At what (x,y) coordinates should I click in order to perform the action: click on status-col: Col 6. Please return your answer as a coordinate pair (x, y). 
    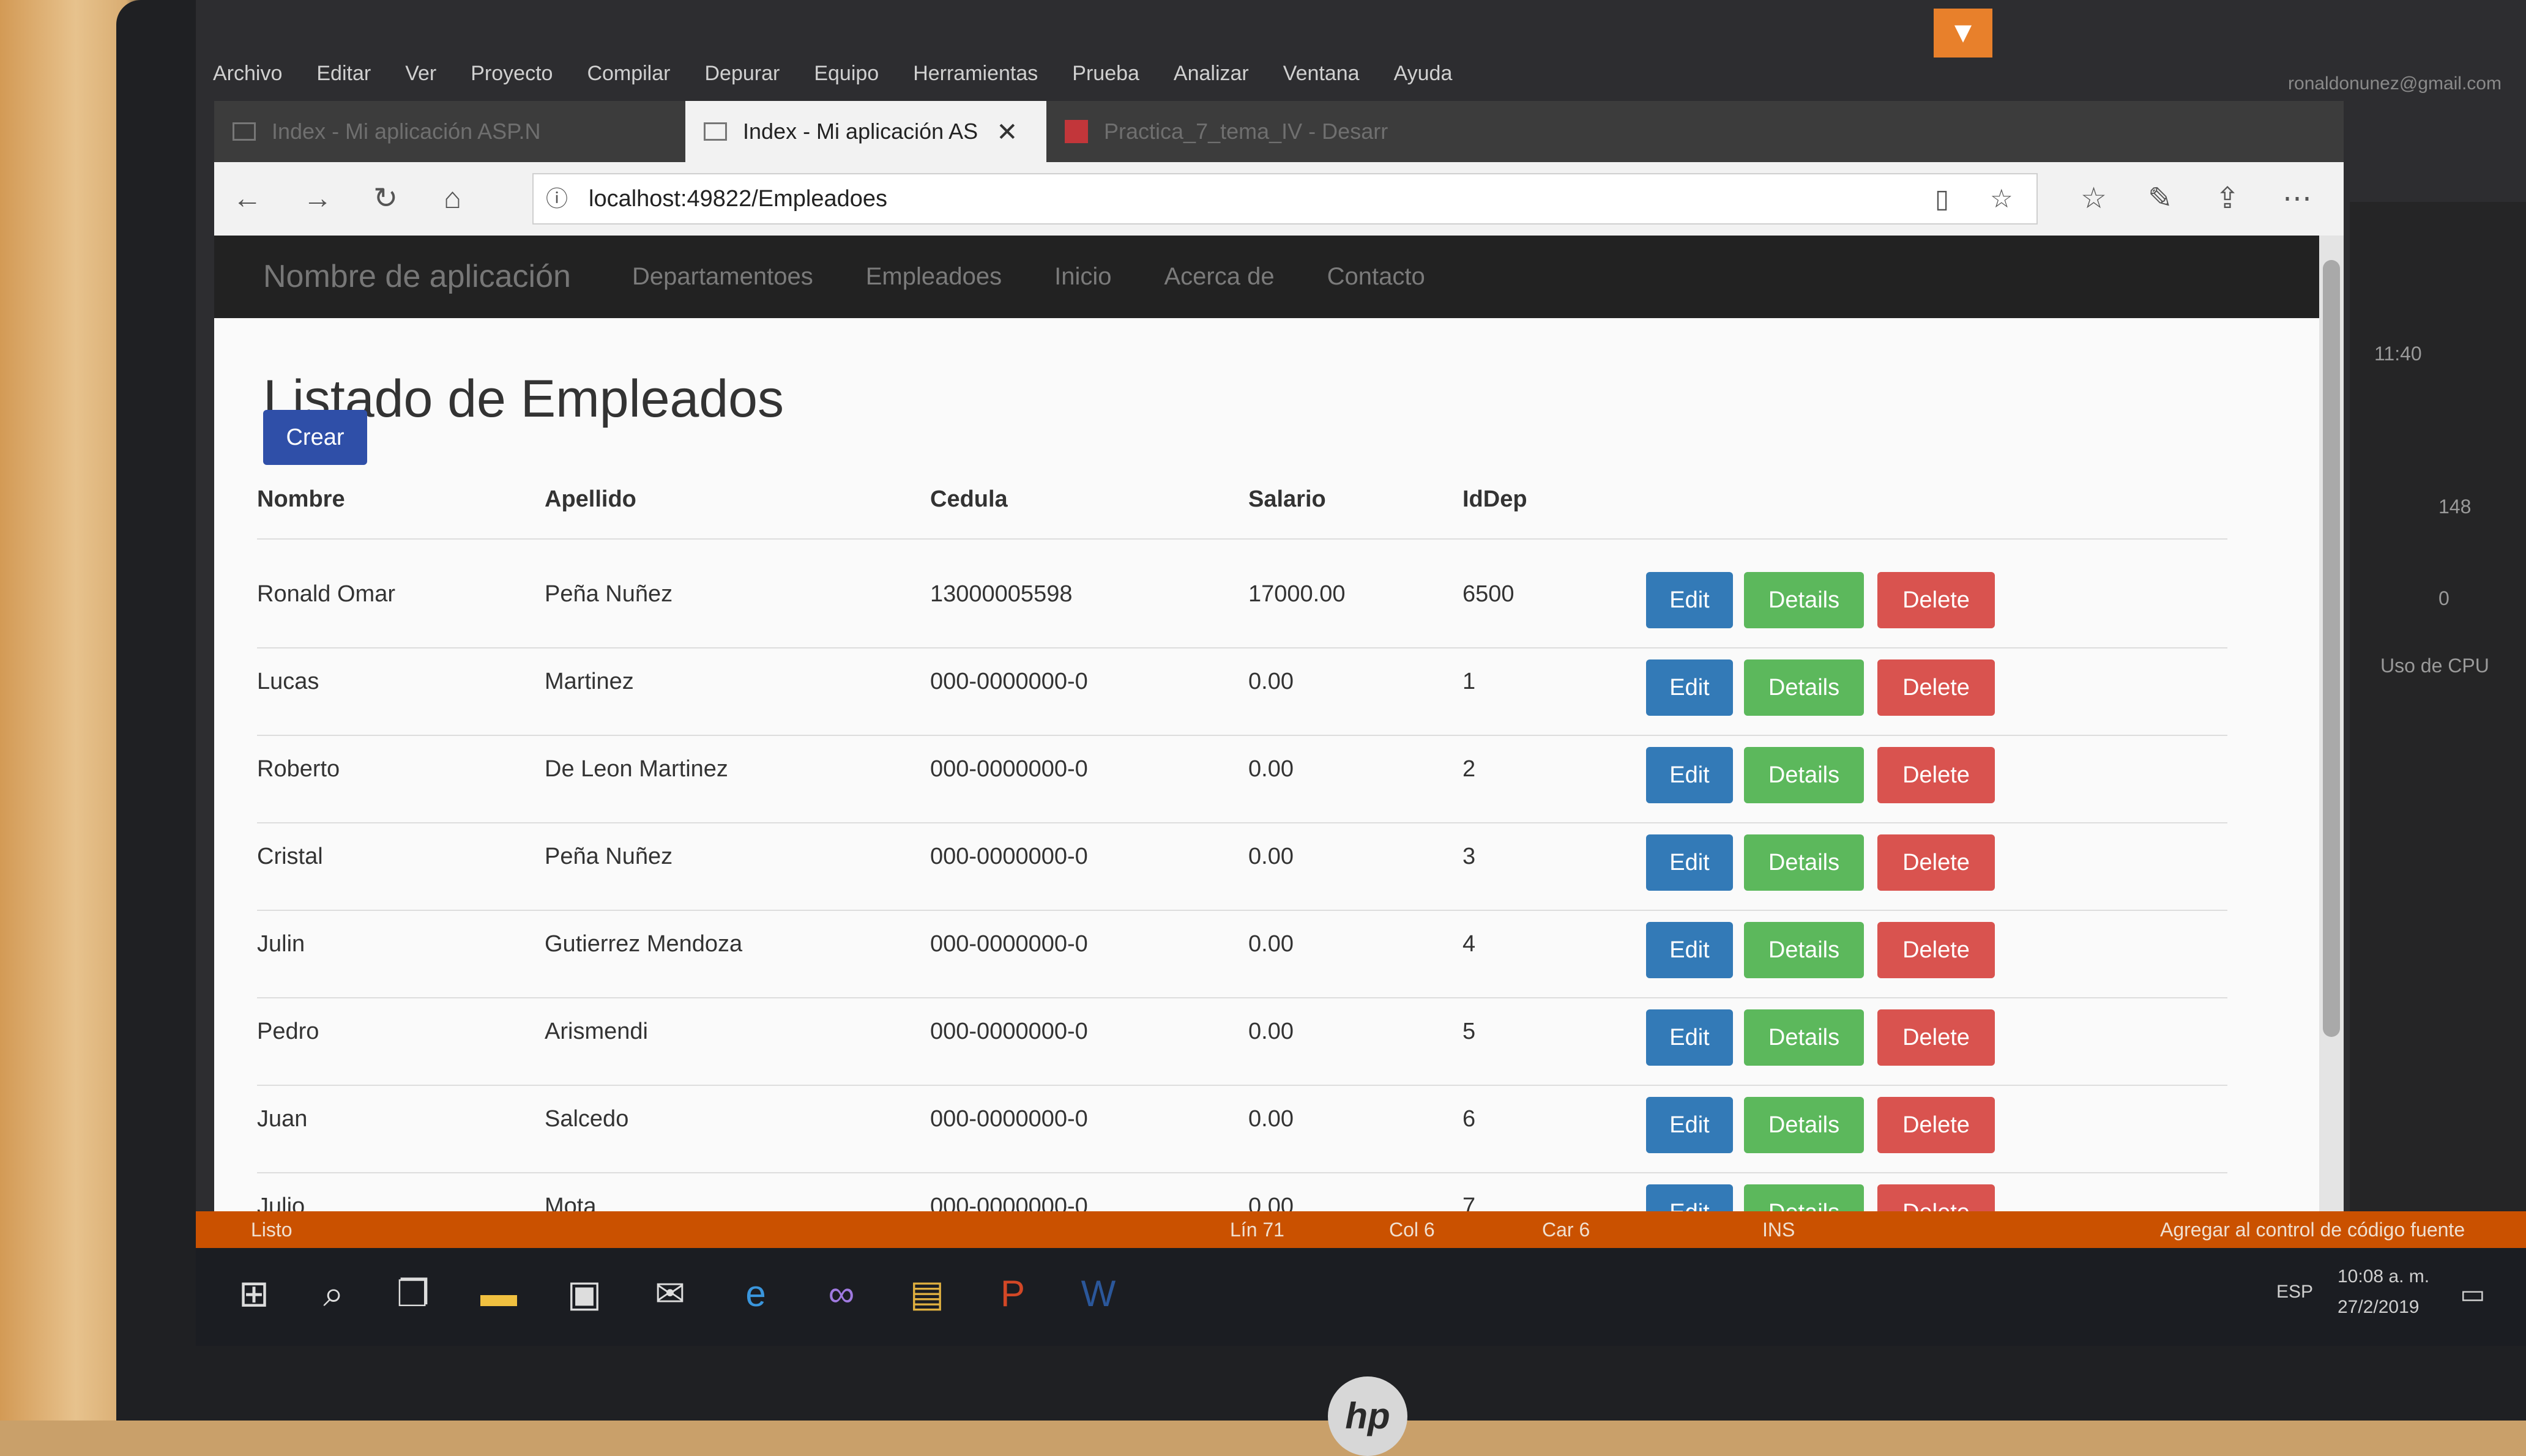
    Looking at the image, I should click on (1412, 1230).